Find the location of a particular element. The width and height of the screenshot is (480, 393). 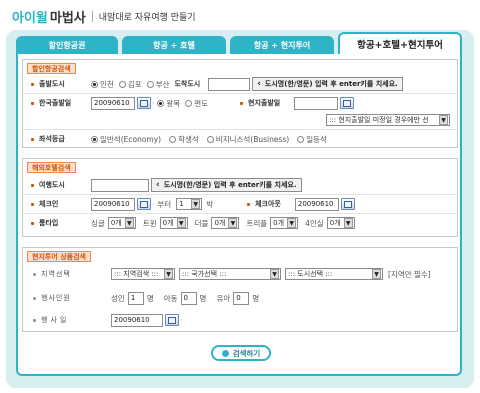

room-triple-label: 트리플 is located at coordinates (257, 223).